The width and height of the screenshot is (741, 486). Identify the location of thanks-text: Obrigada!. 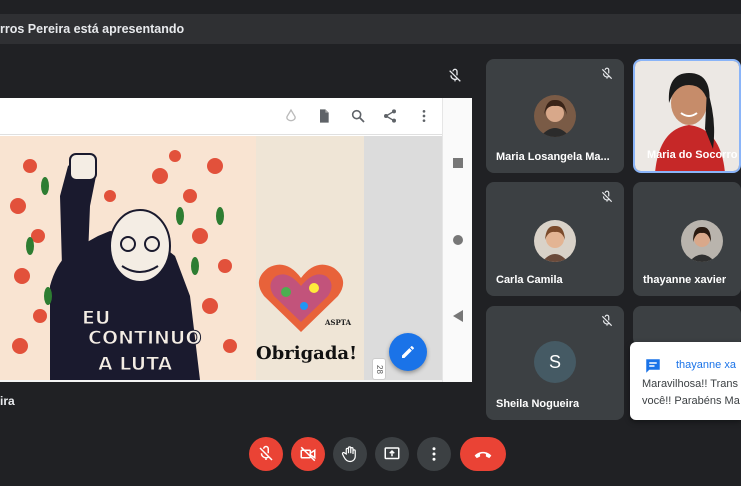
(306, 353).